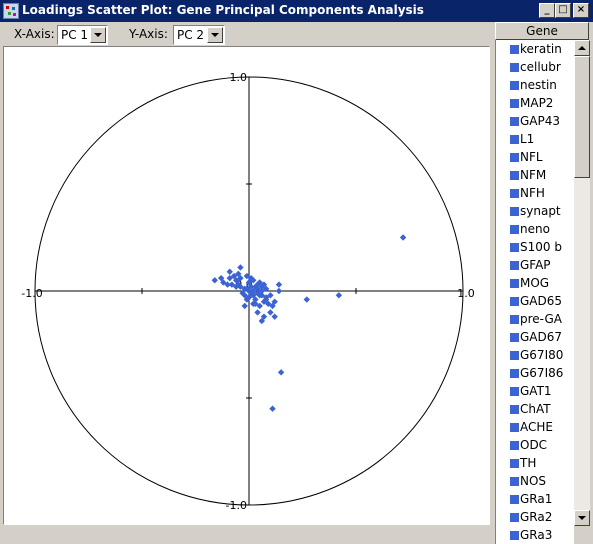  What do you see at coordinates (582, 283) in the screenshot?
I see `legend-scrollbar` at bounding box center [582, 283].